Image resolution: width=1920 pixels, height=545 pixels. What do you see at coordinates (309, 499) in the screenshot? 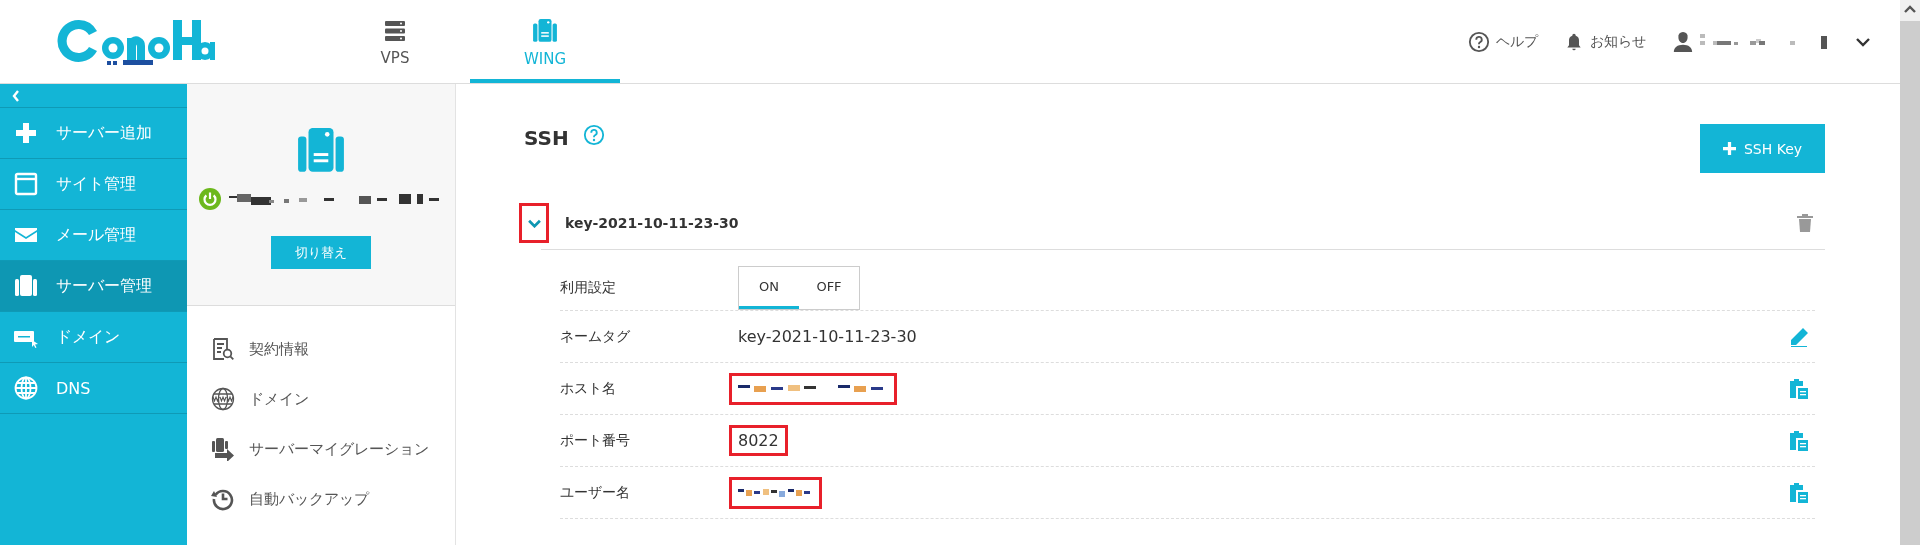
I see `menu-link: 自動バックアップ` at bounding box center [309, 499].